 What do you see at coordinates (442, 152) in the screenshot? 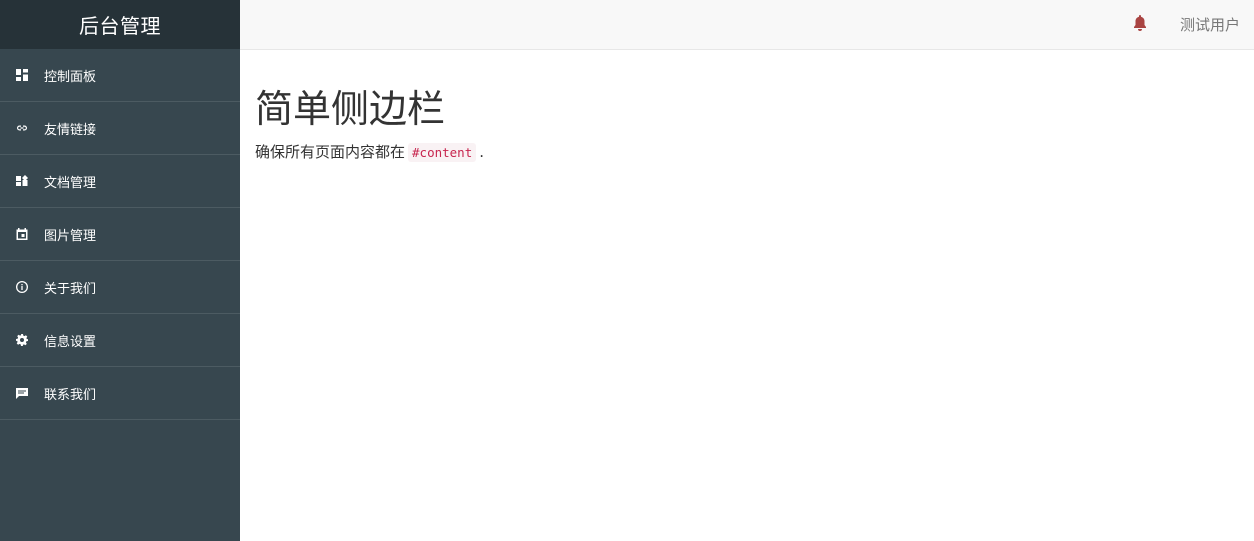
I see `content-code: #content` at bounding box center [442, 152].